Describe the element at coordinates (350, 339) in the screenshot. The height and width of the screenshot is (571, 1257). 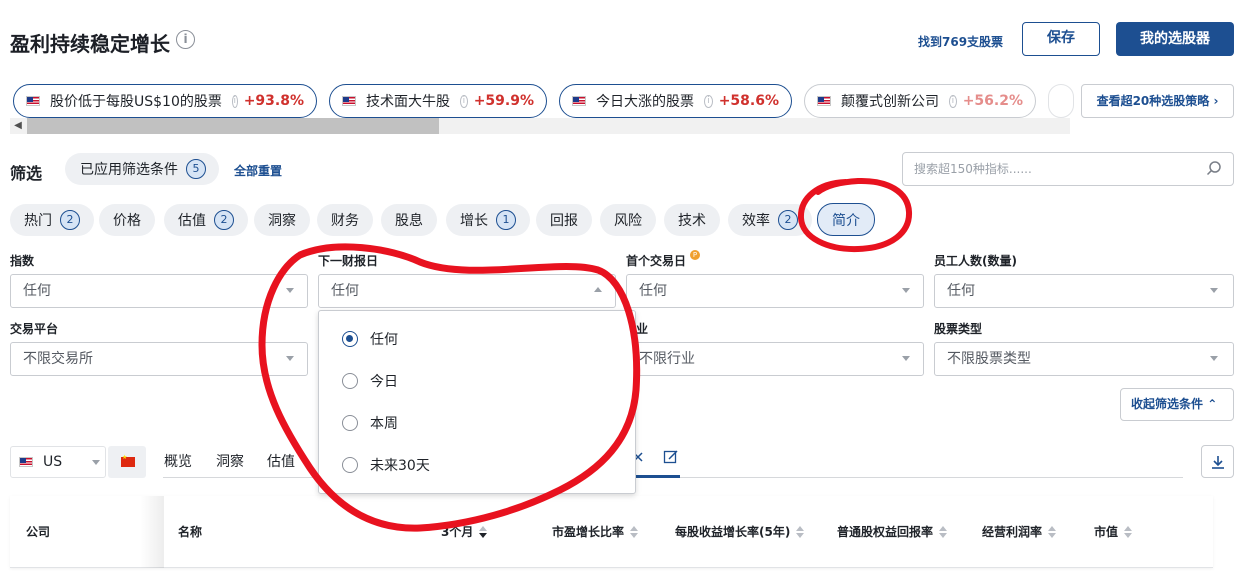
I see `radio-selected` at that location.